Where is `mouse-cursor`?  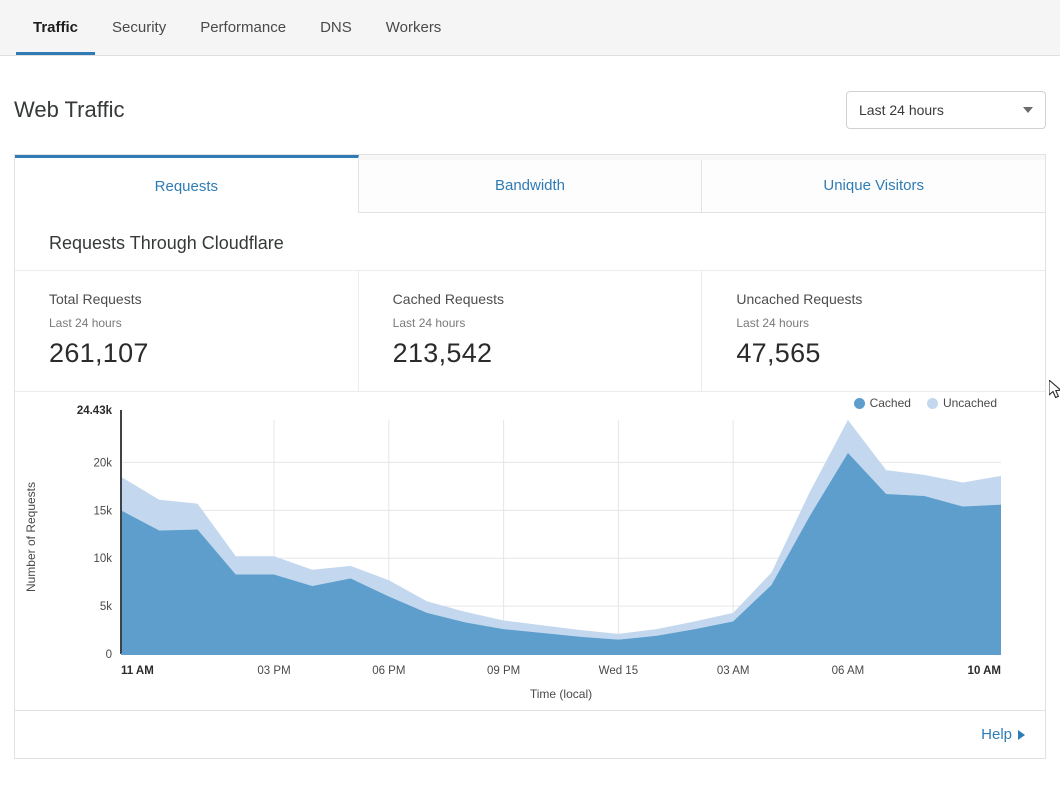
mouse-cursor is located at coordinates (1054, 389).